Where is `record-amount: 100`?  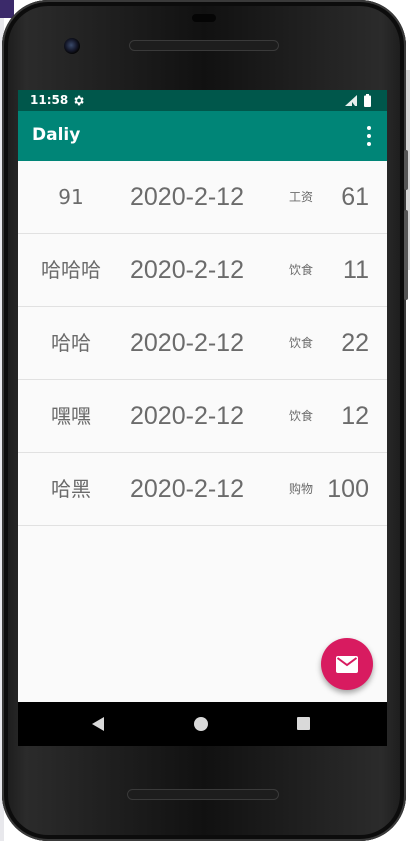
record-amount: 100 is located at coordinates (348, 489).